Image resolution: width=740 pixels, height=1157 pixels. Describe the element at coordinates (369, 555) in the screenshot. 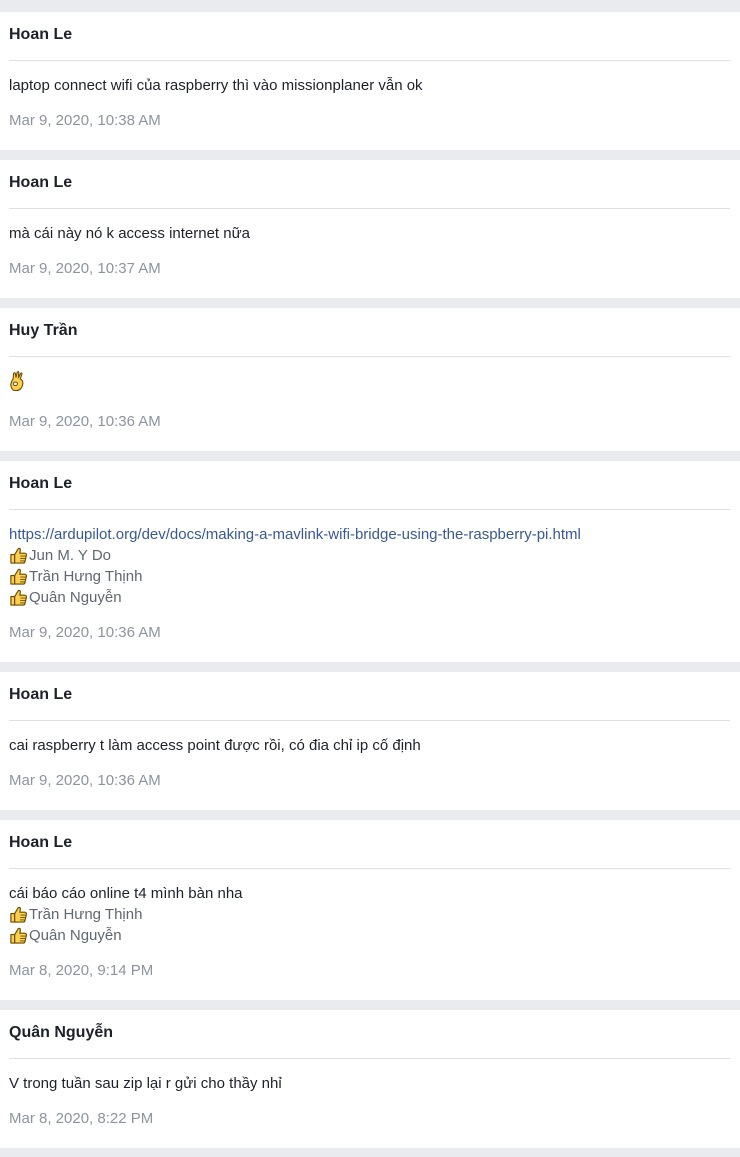

I see `reaction-item: Jun M. Y Do` at that location.